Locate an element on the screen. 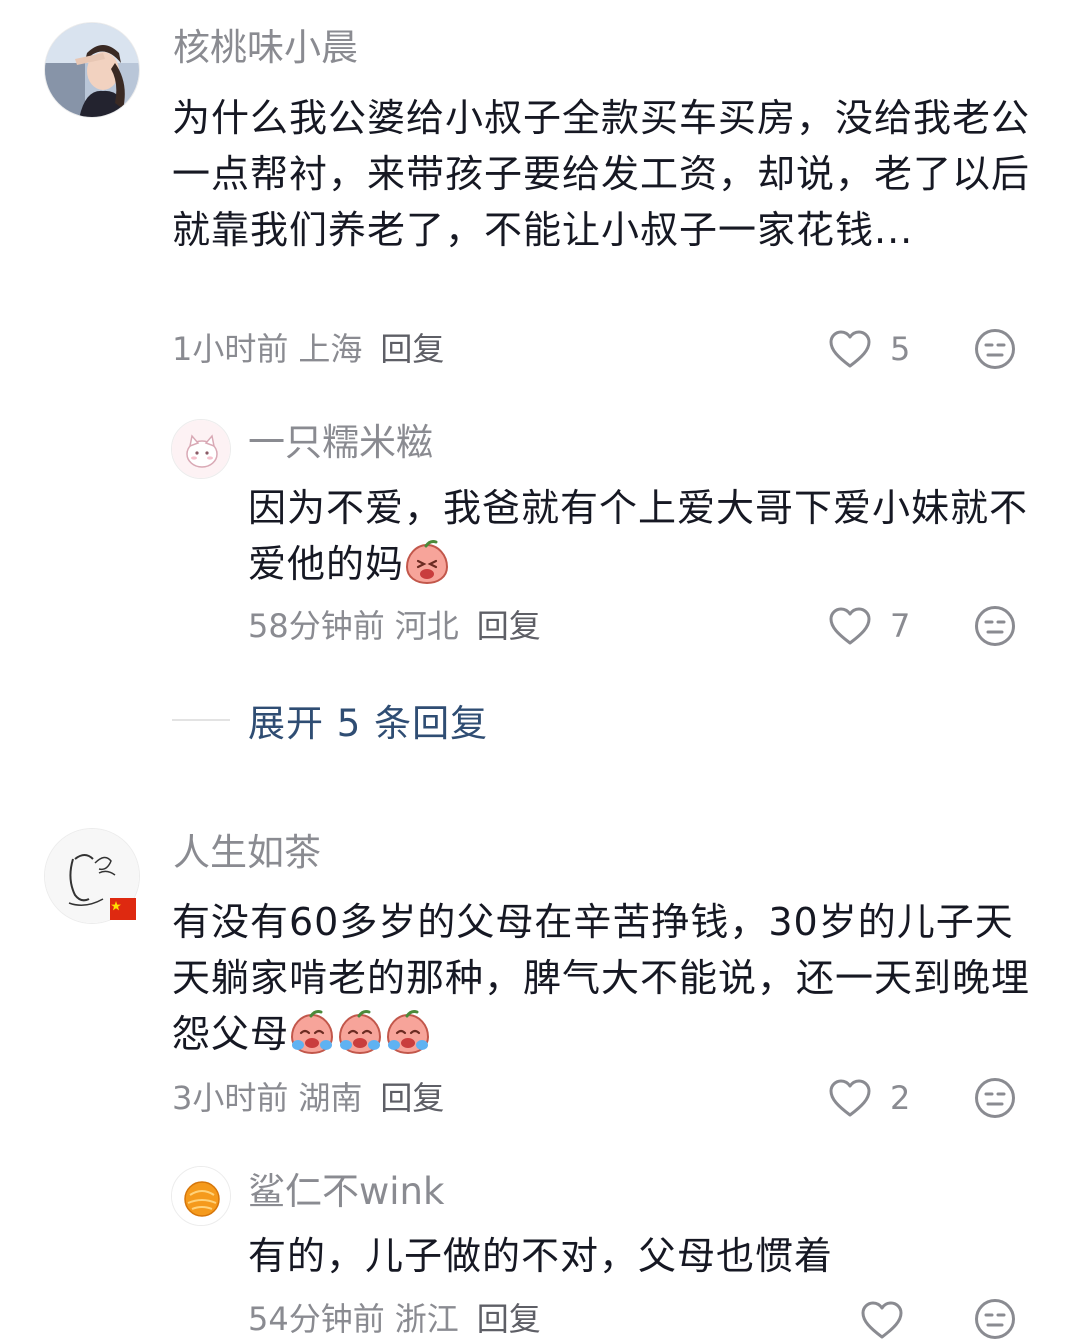 Image resolution: width=1079 pixels, height=1344 pixels. reply-text: 因为不爱，我爸就有个上爱大哥下爱小妹就不爱他的妈 is located at coordinates (638, 536).